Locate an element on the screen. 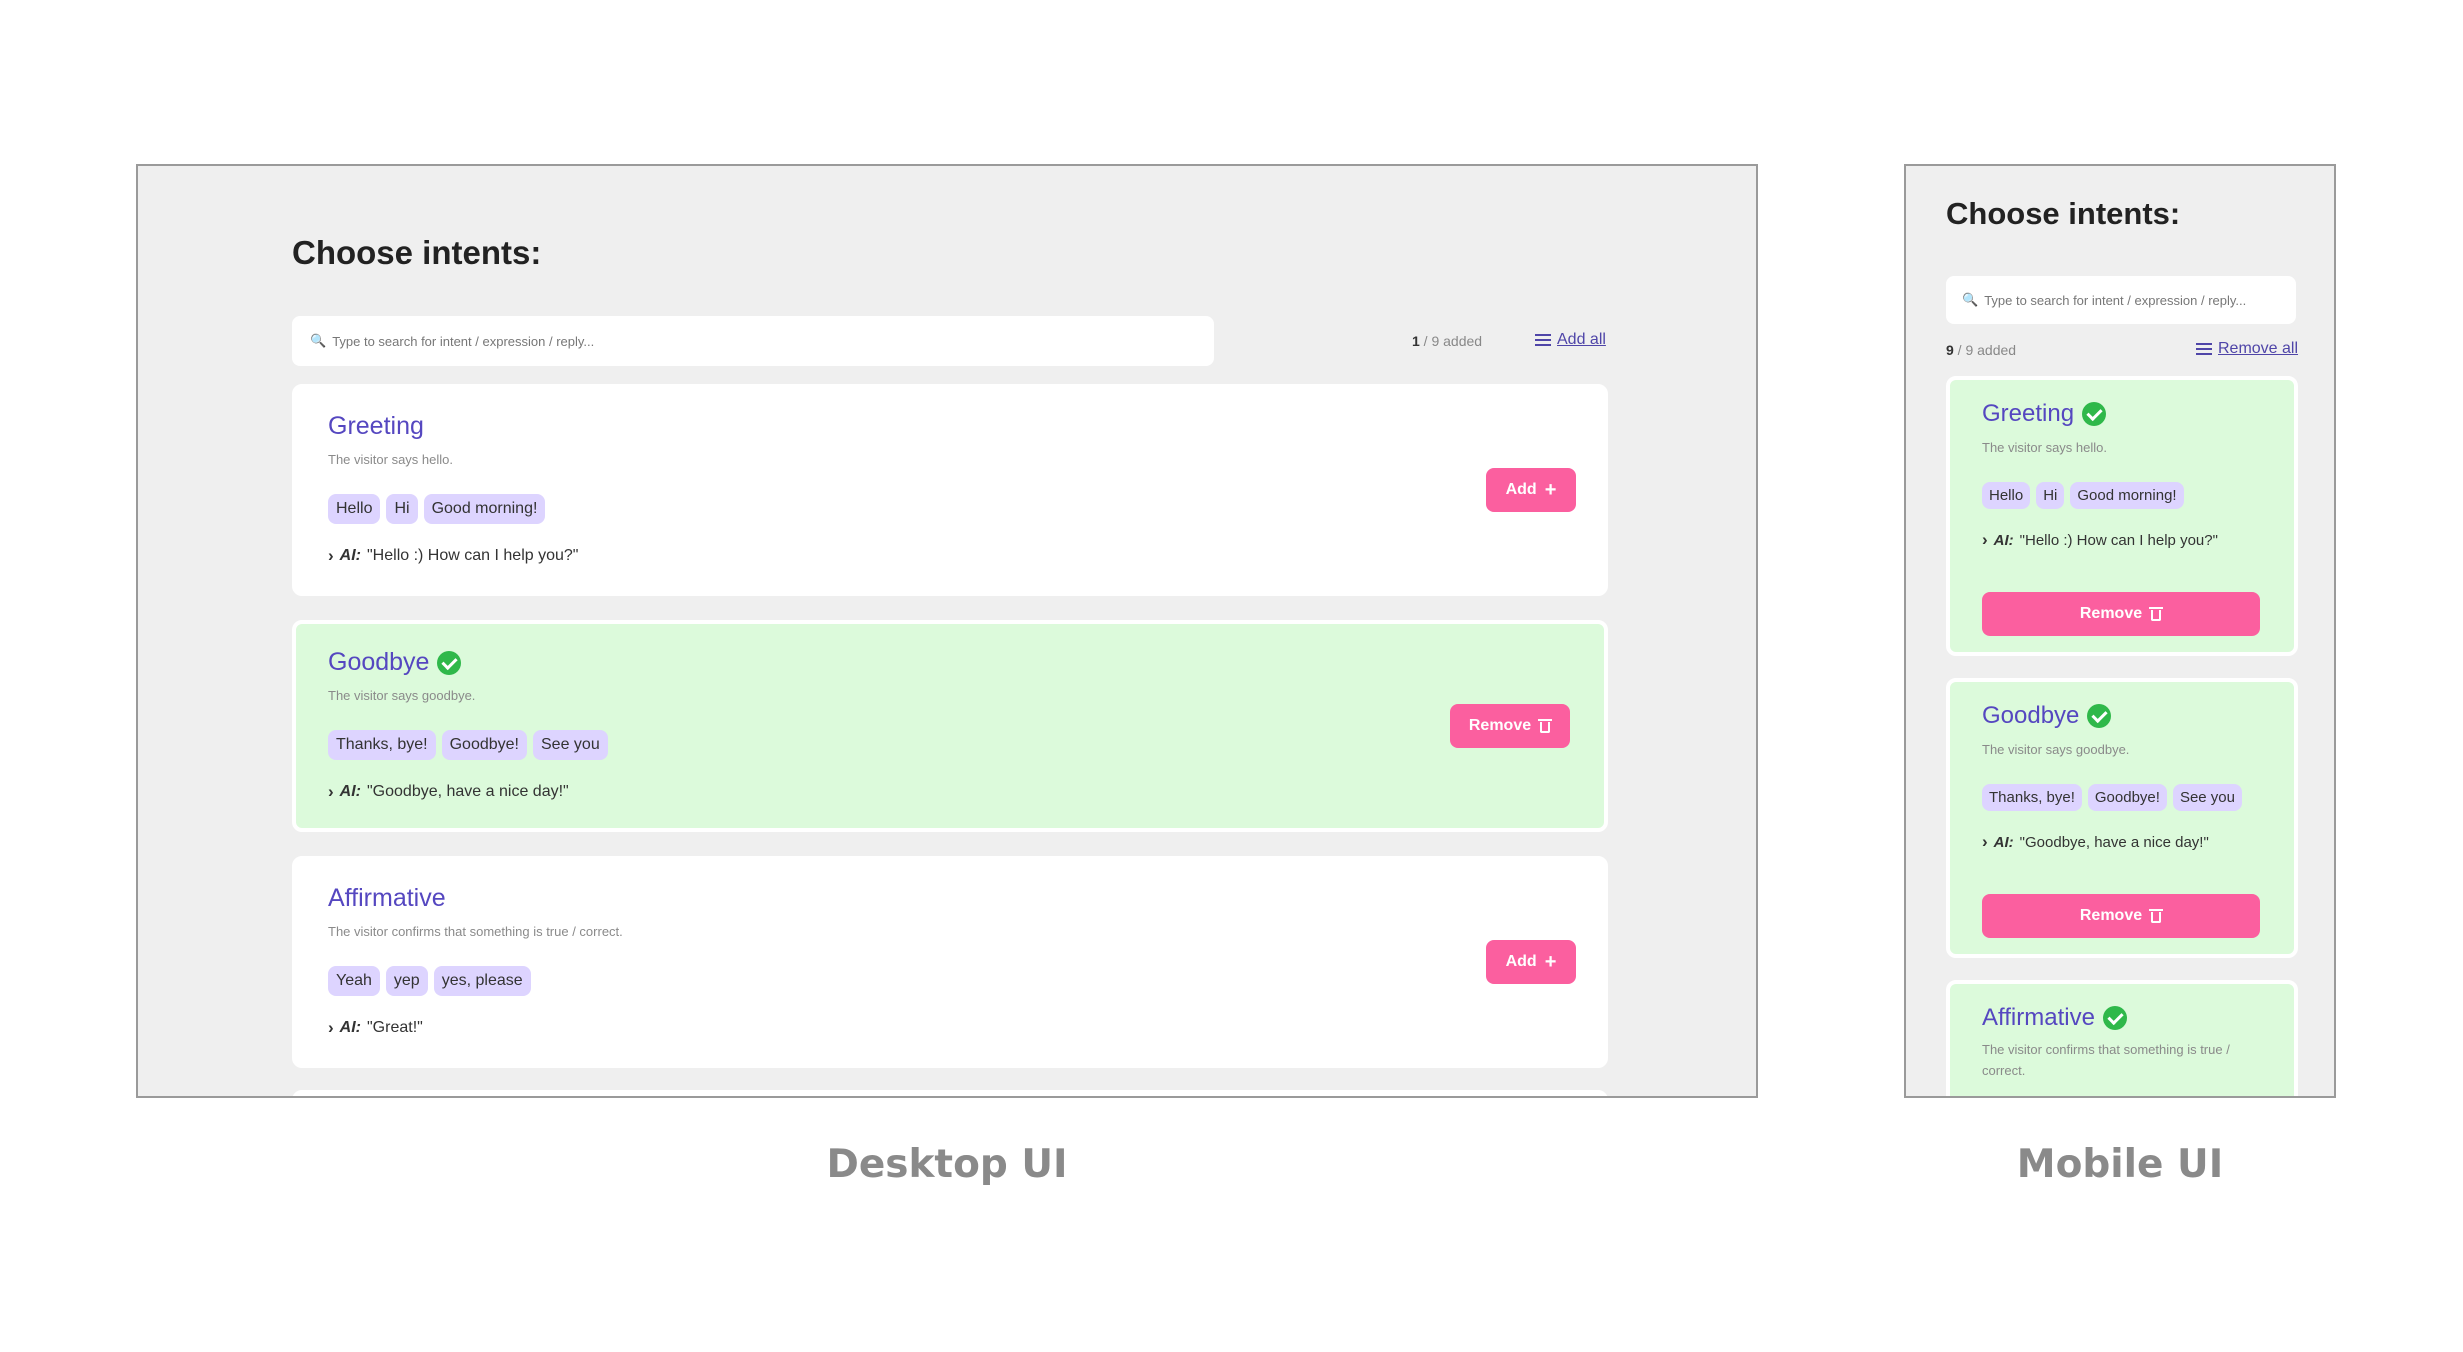 The image size is (2463, 1352). ai-reply: › AI: "Great!" is located at coordinates (375, 1028).